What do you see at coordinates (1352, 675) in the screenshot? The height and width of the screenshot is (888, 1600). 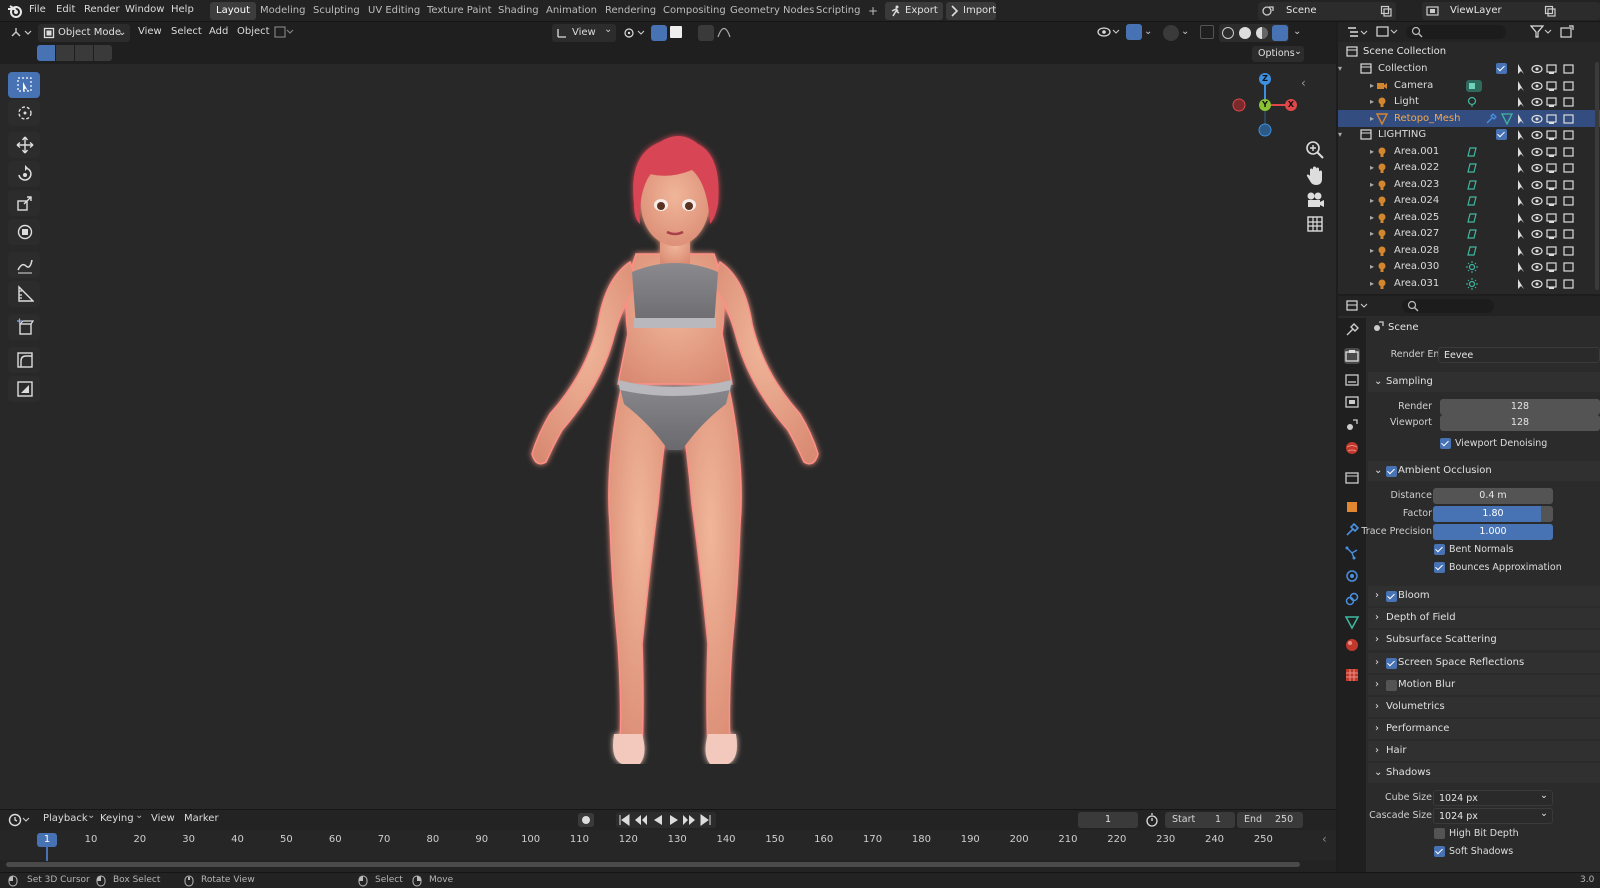 I see `texture-tab-icon` at bounding box center [1352, 675].